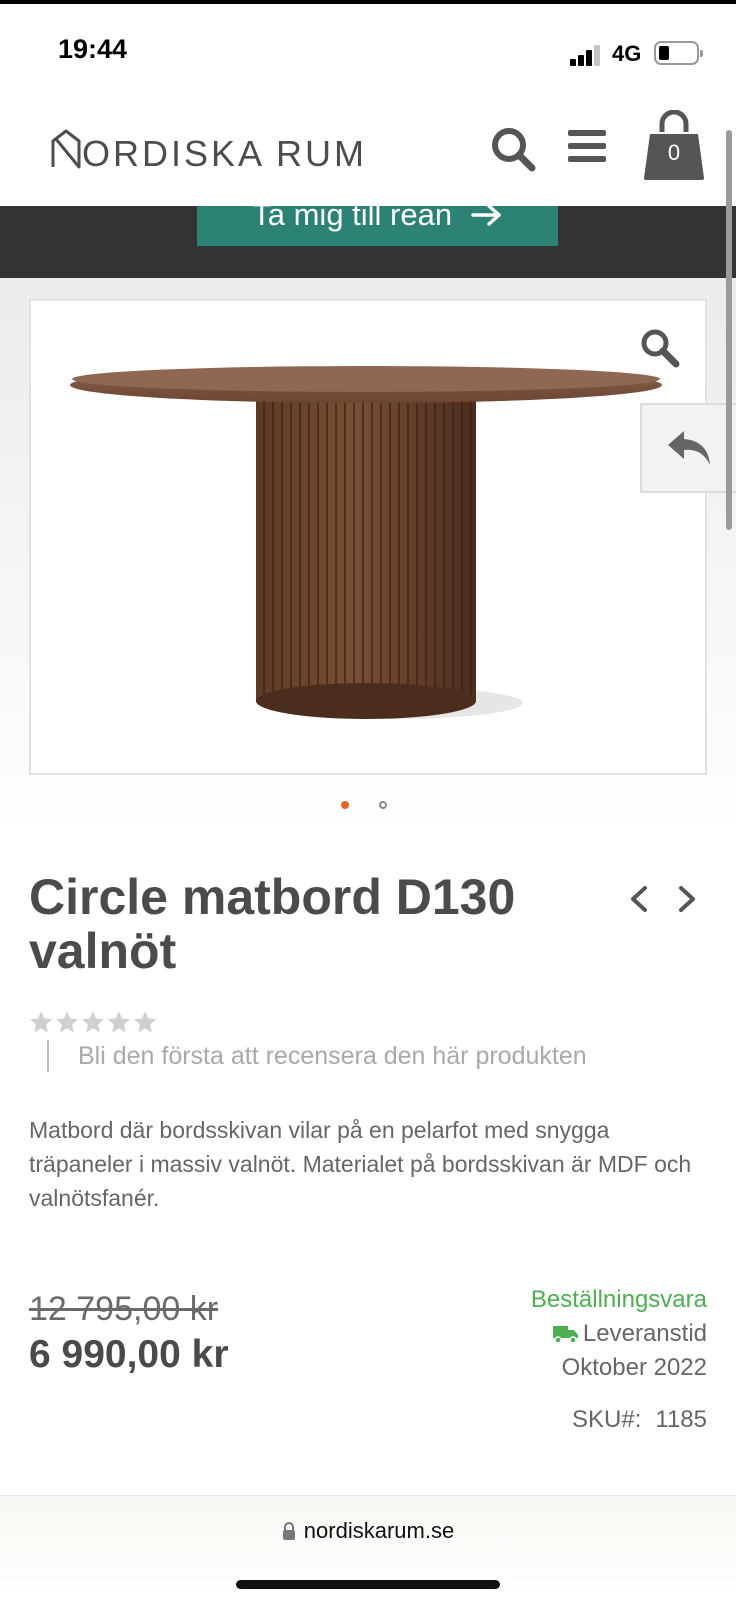 Image resolution: width=736 pixels, height=1600 pixels. What do you see at coordinates (225, 153) in the screenshot?
I see `logo-wordmark: ORDISKA RUM` at bounding box center [225, 153].